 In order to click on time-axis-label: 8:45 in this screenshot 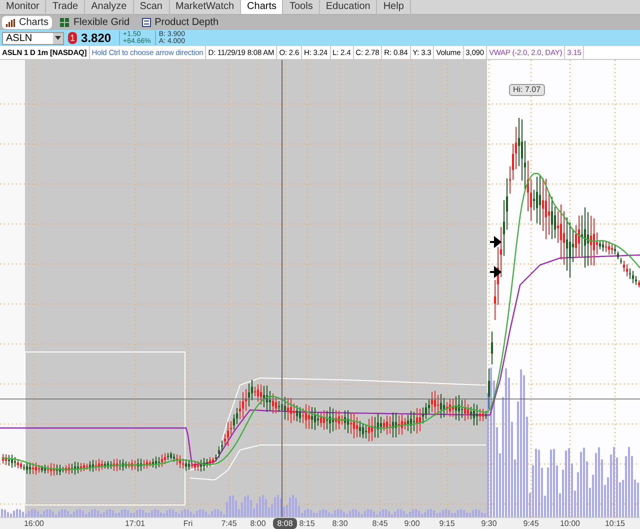, I will do `click(380, 523)`.